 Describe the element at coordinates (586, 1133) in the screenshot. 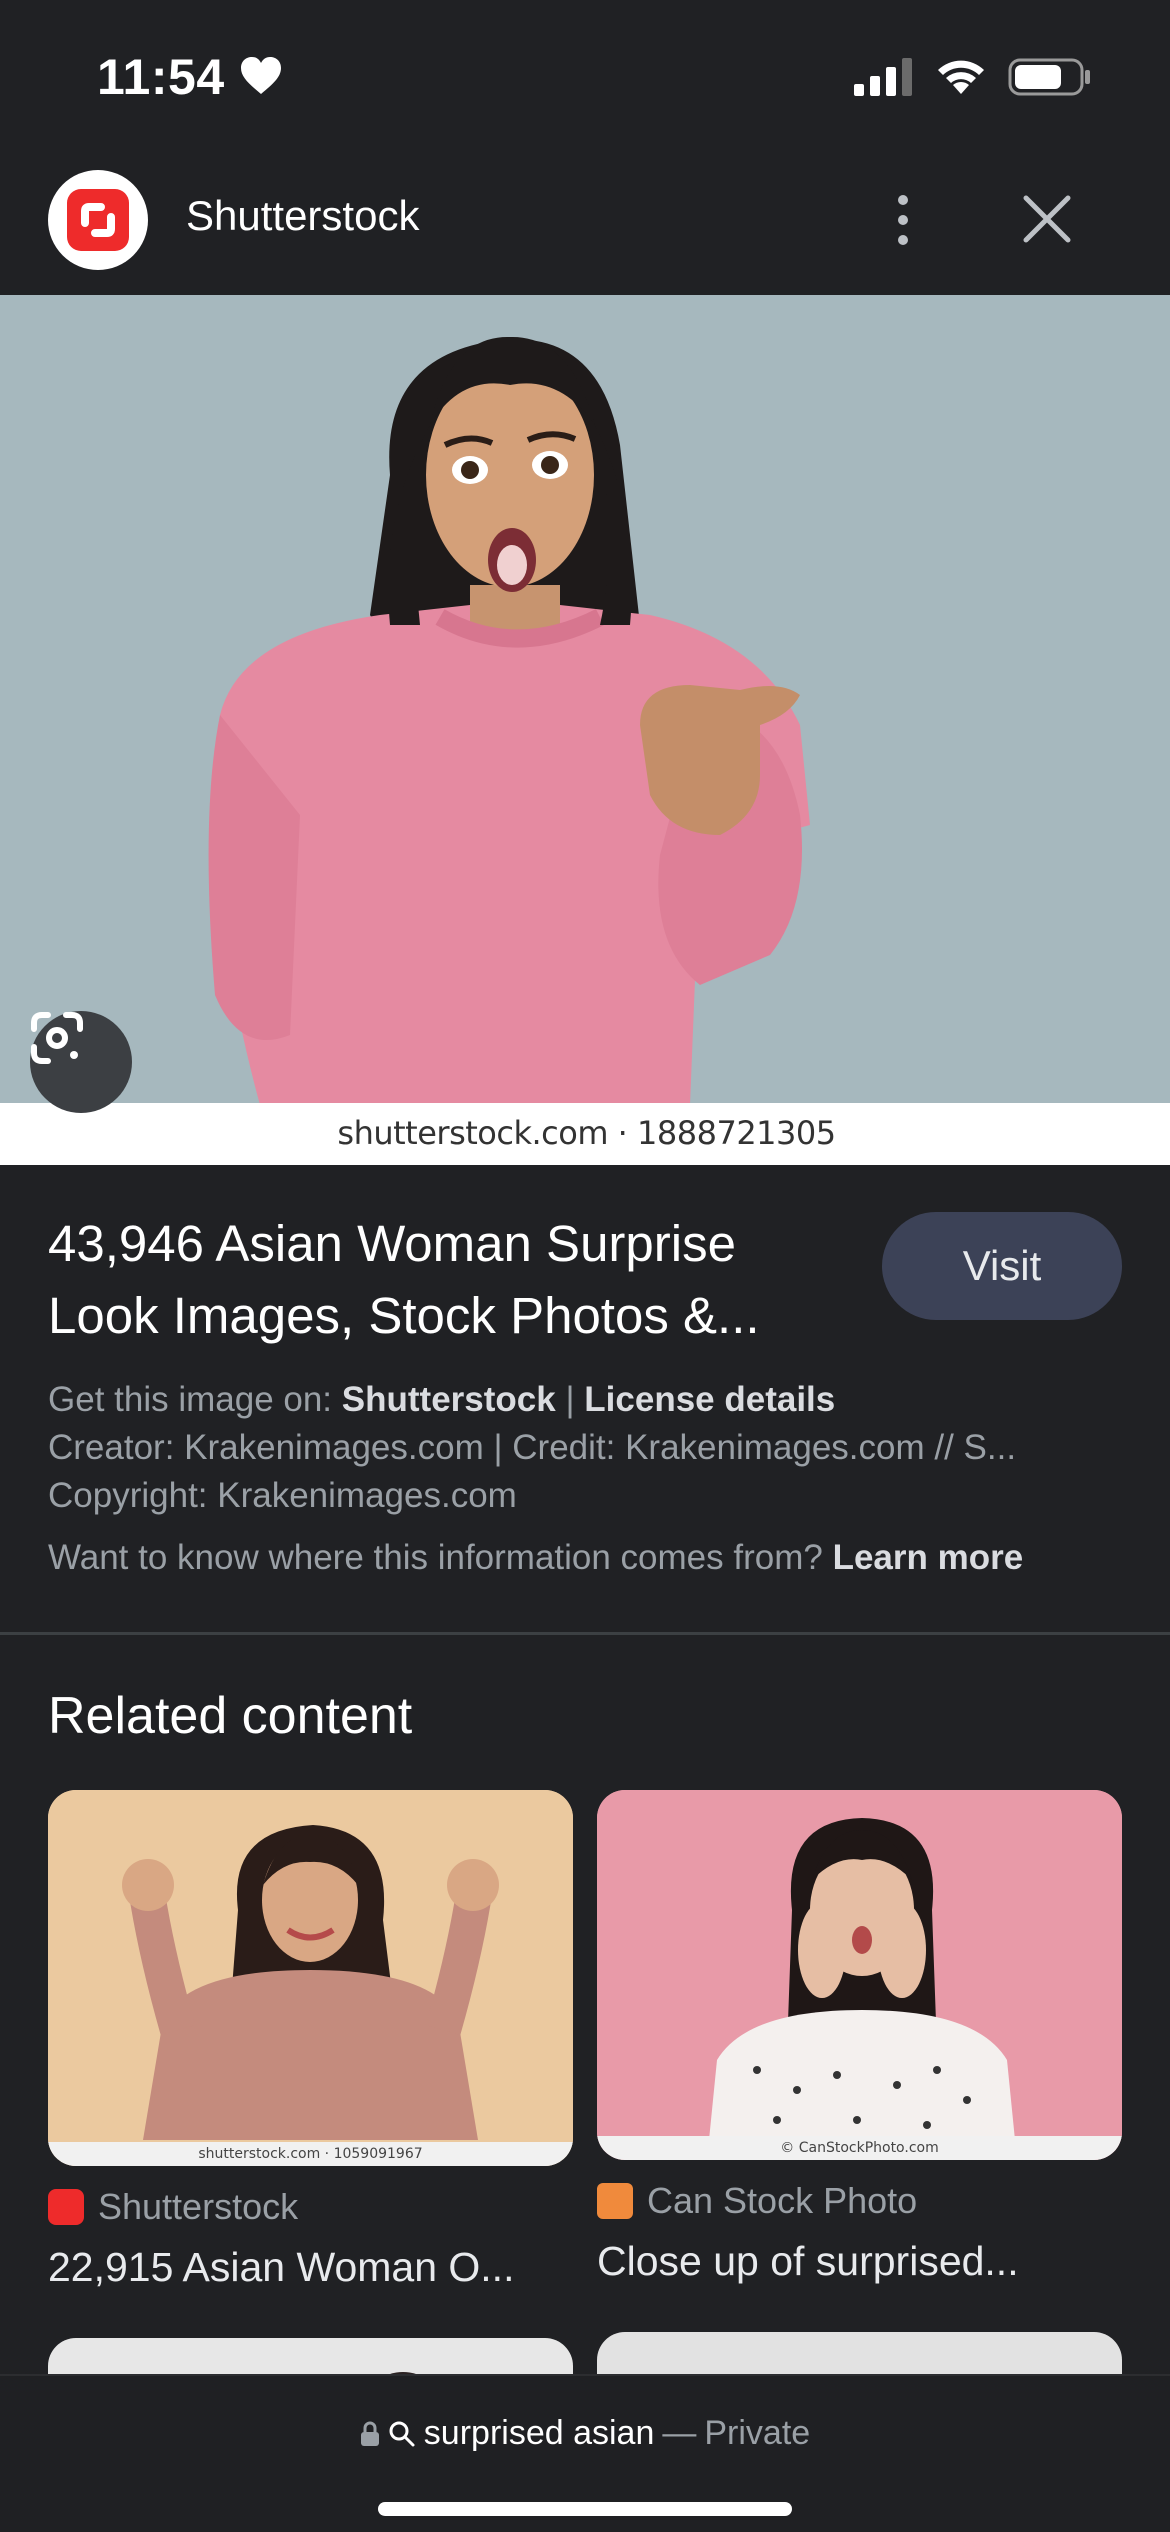

I see `image-watermark: shutterstock.com · 1888721305` at that location.